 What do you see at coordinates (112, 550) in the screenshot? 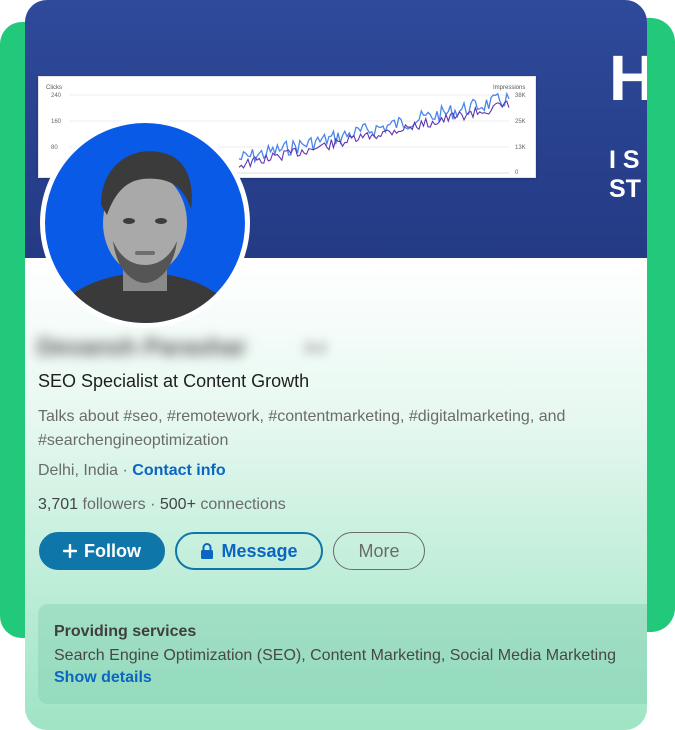
I see `follow-label: Follow` at bounding box center [112, 550].